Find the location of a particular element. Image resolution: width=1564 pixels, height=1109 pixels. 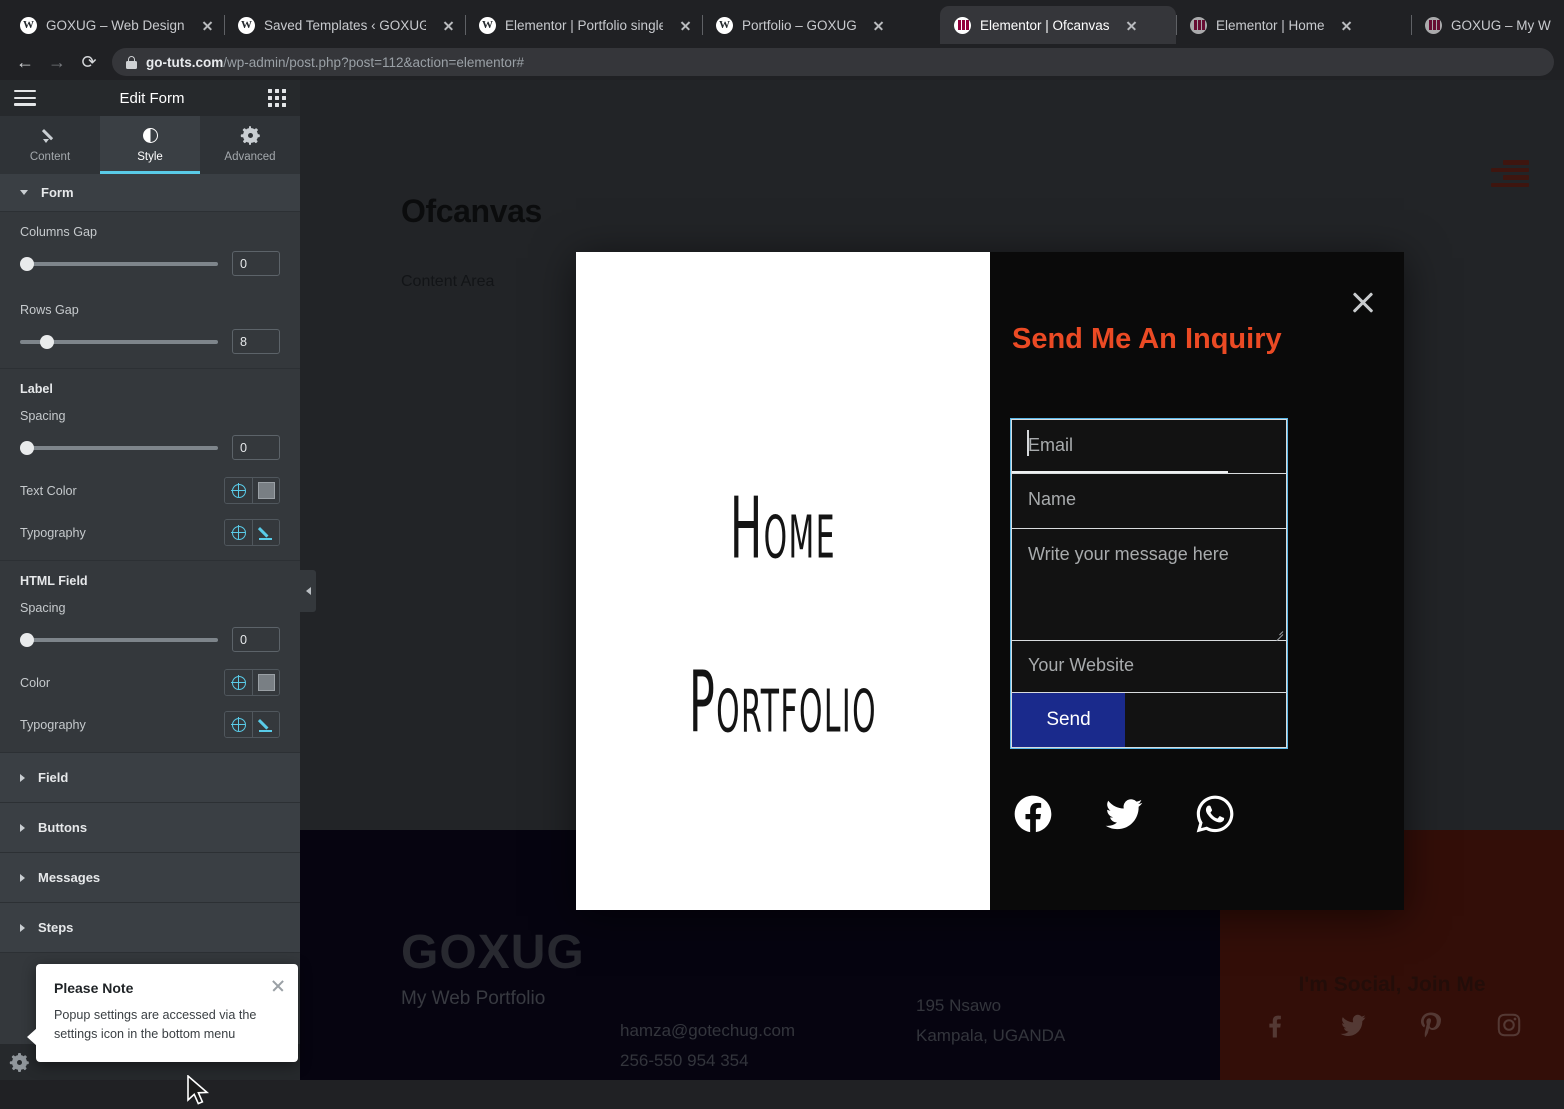

rows-gap-slider is located at coordinates (119, 341).